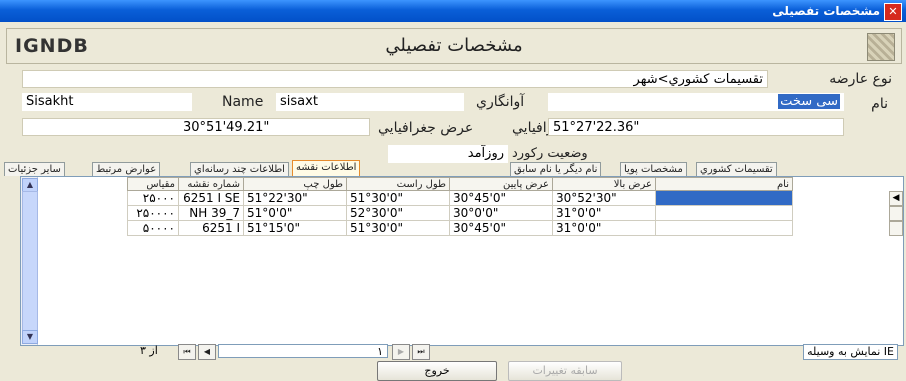 The image size is (906, 381). Describe the element at coordinates (500, 102) in the screenshot. I see `phonetic-label: آوانگاري` at that location.